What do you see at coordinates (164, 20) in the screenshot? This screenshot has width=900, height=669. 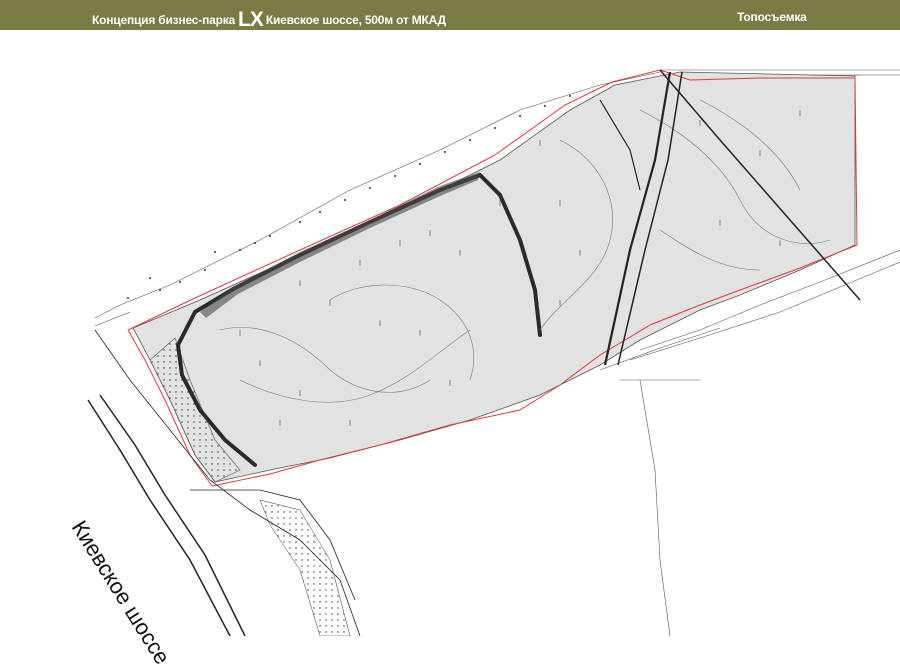 I see `title-prefix: Концепция бизнес-парка` at bounding box center [164, 20].